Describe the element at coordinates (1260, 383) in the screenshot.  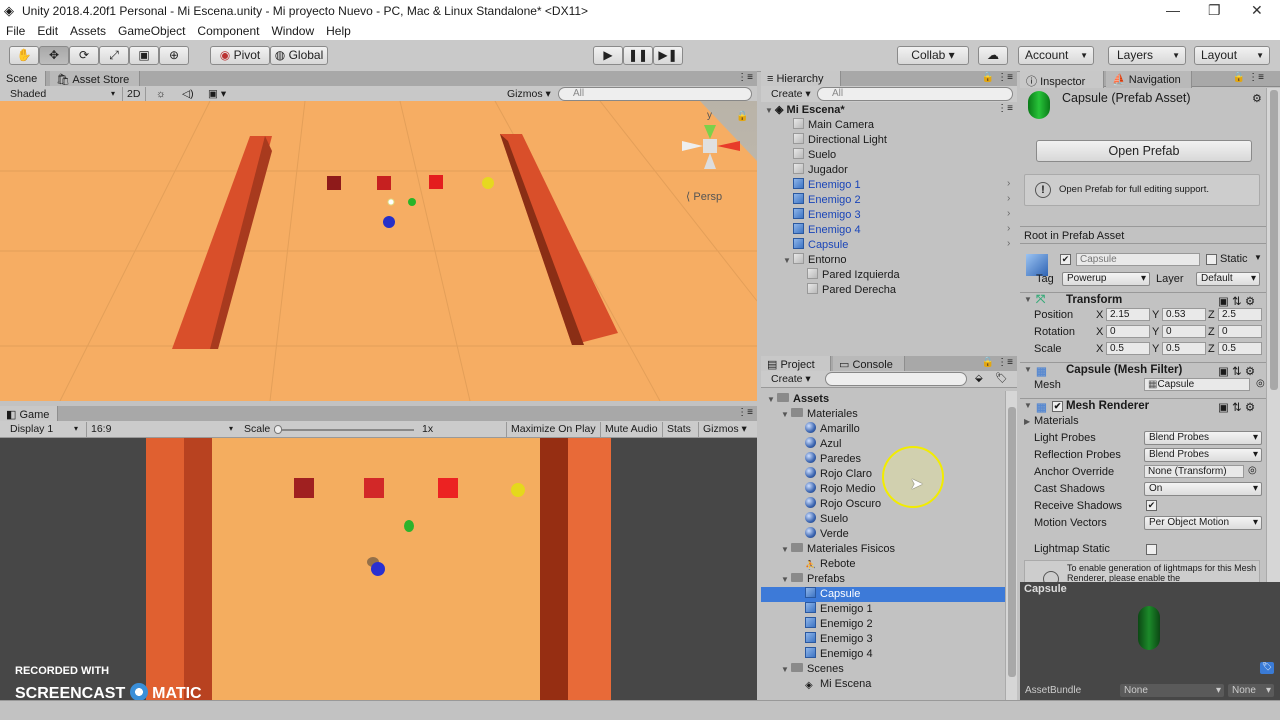
I see `mesh-picker-icon: ◎` at that location.